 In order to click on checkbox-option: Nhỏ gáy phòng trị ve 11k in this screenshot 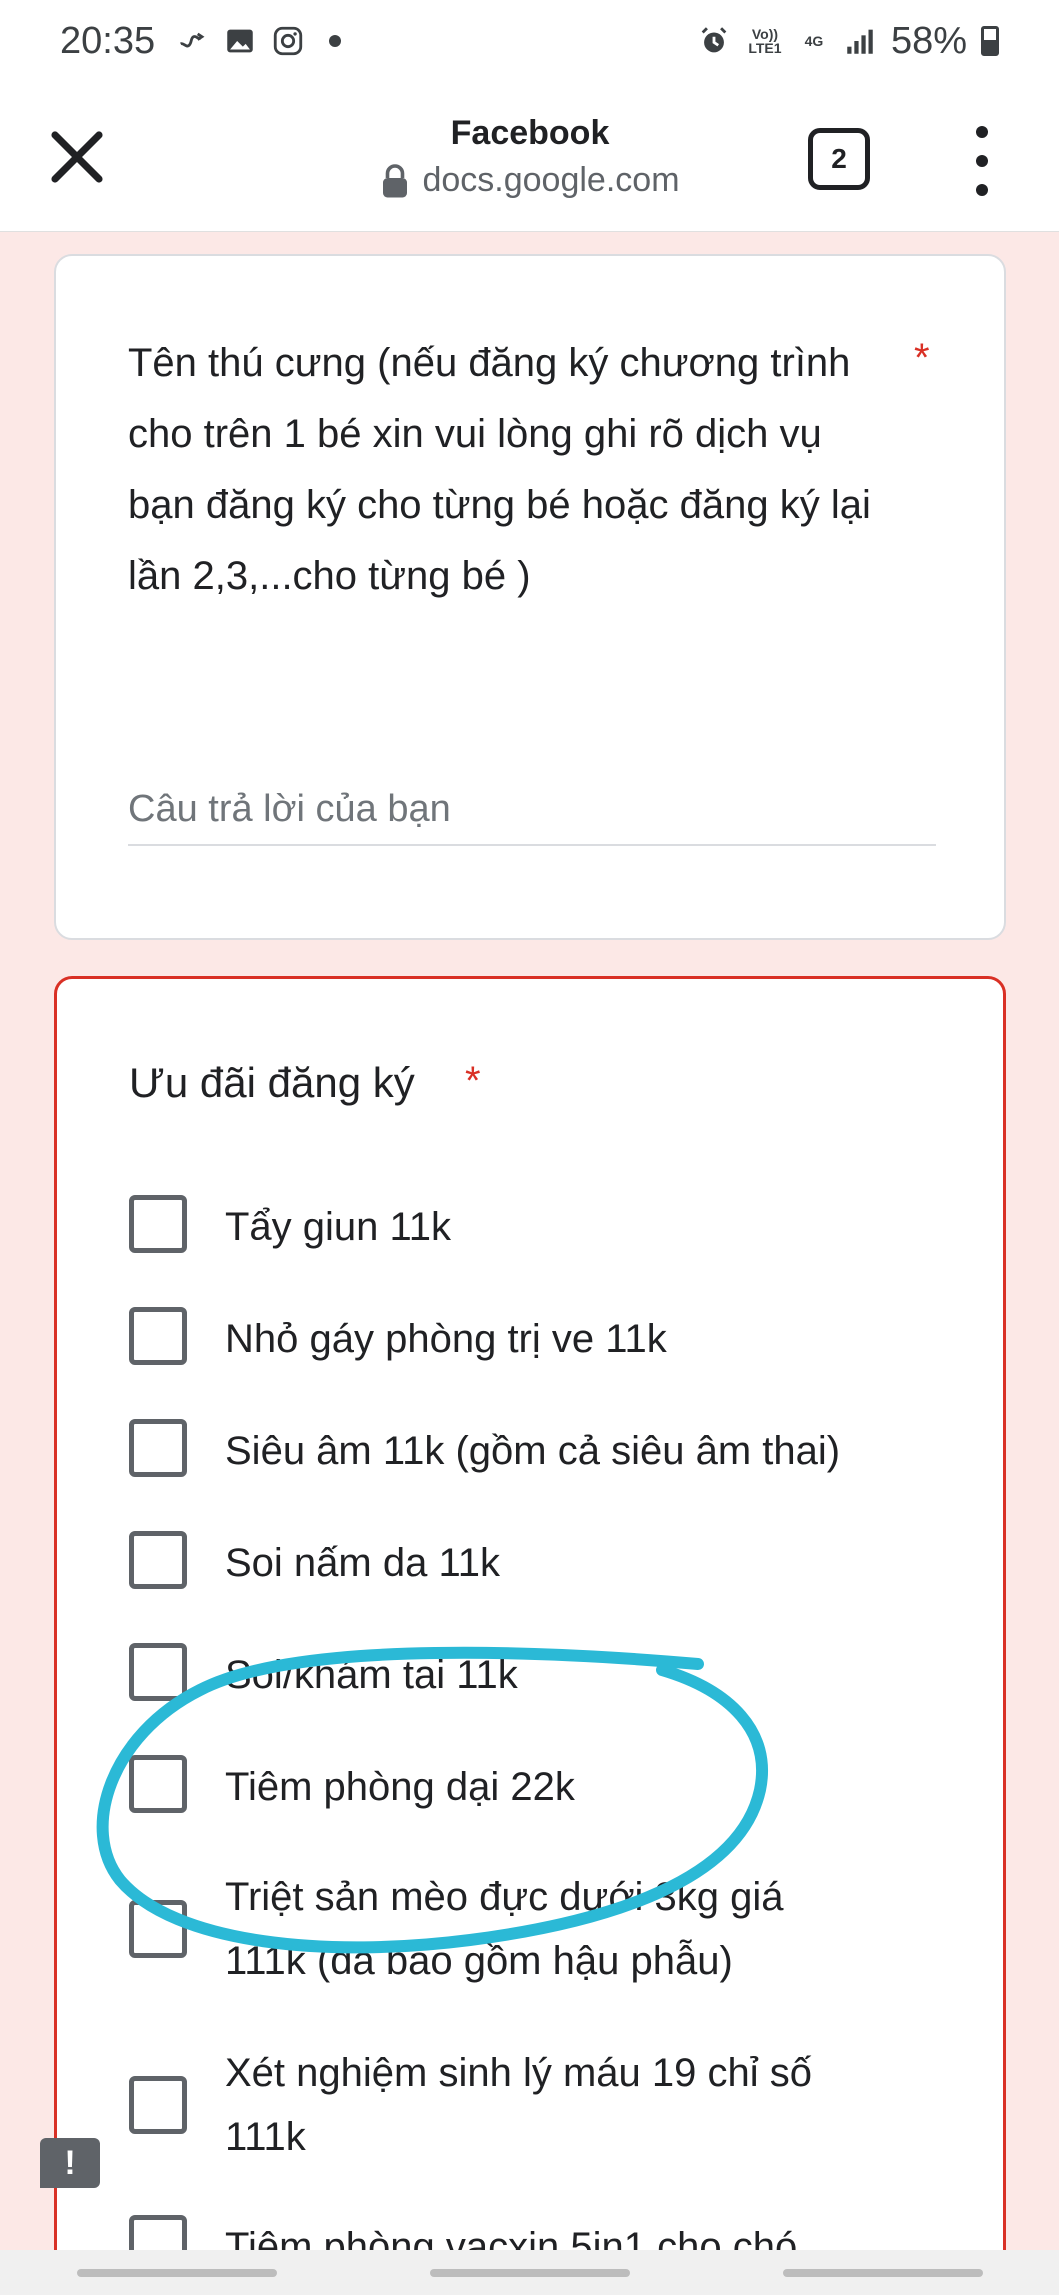, I will do `click(539, 1339)`.